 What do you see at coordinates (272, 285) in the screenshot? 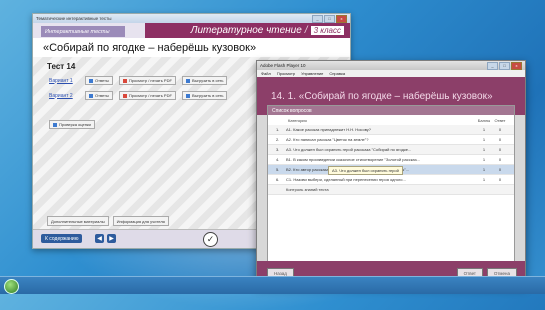
I see `taskbar` at bounding box center [272, 285].